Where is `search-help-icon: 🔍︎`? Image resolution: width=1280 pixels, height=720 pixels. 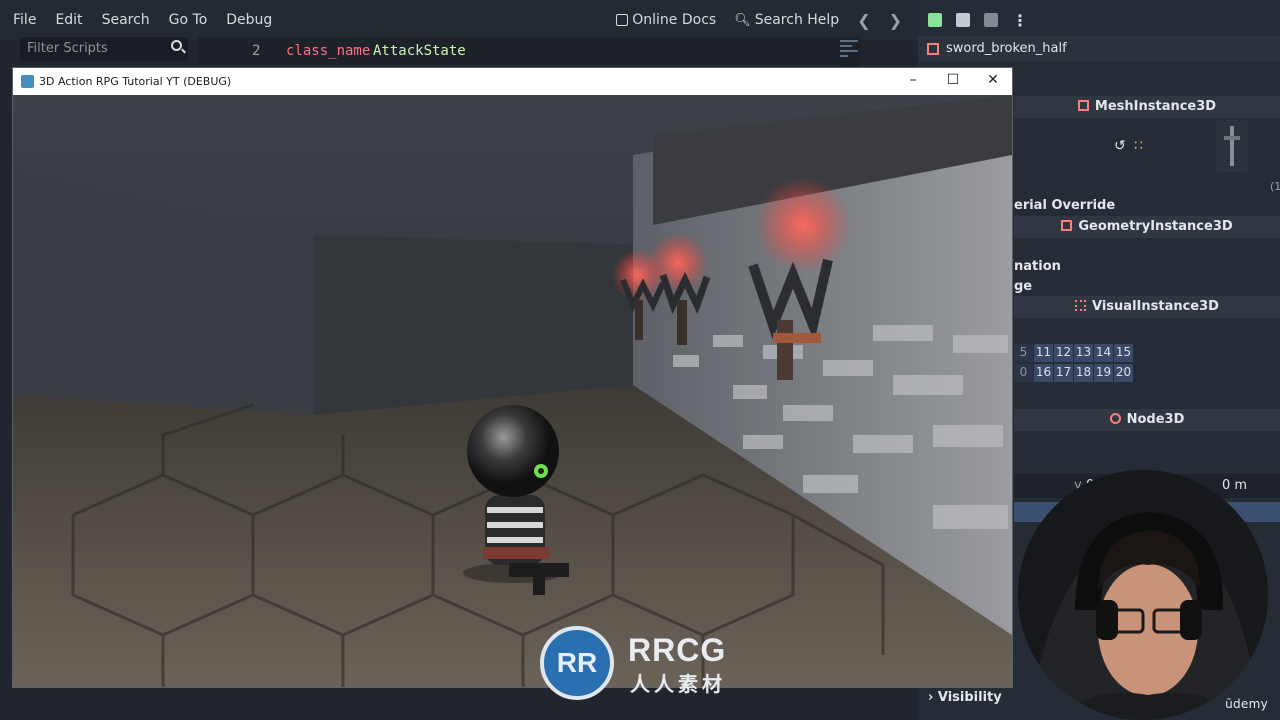 search-help-icon: 🔍︎ is located at coordinates (742, 20).